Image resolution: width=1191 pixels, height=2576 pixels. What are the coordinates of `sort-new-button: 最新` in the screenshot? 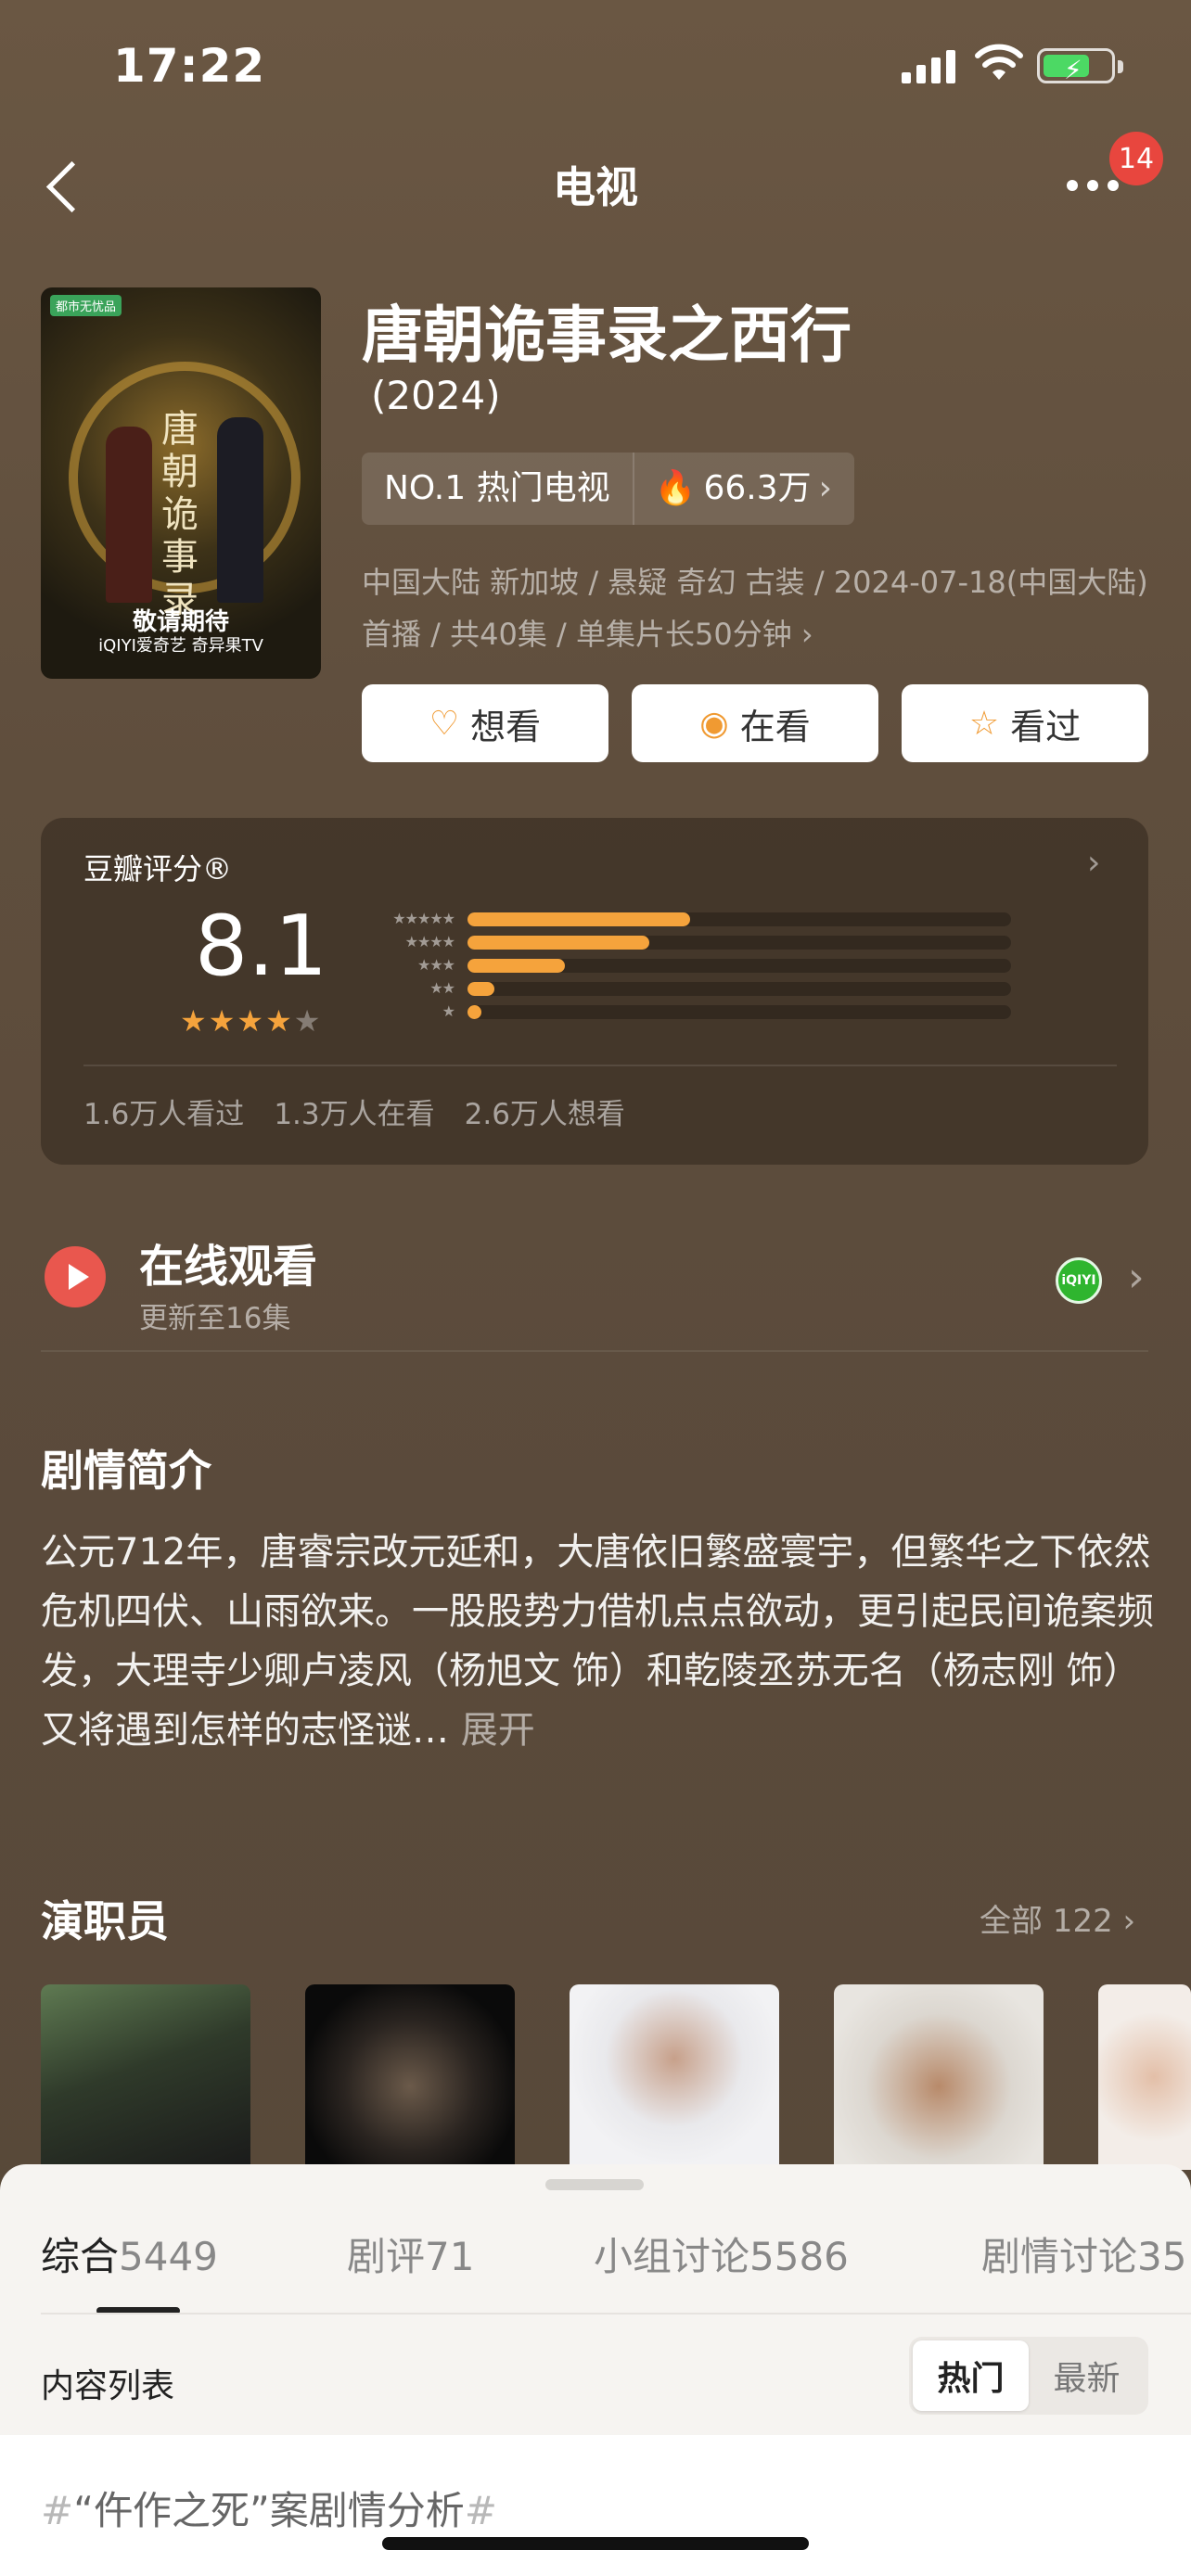 It's located at (1087, 2375).